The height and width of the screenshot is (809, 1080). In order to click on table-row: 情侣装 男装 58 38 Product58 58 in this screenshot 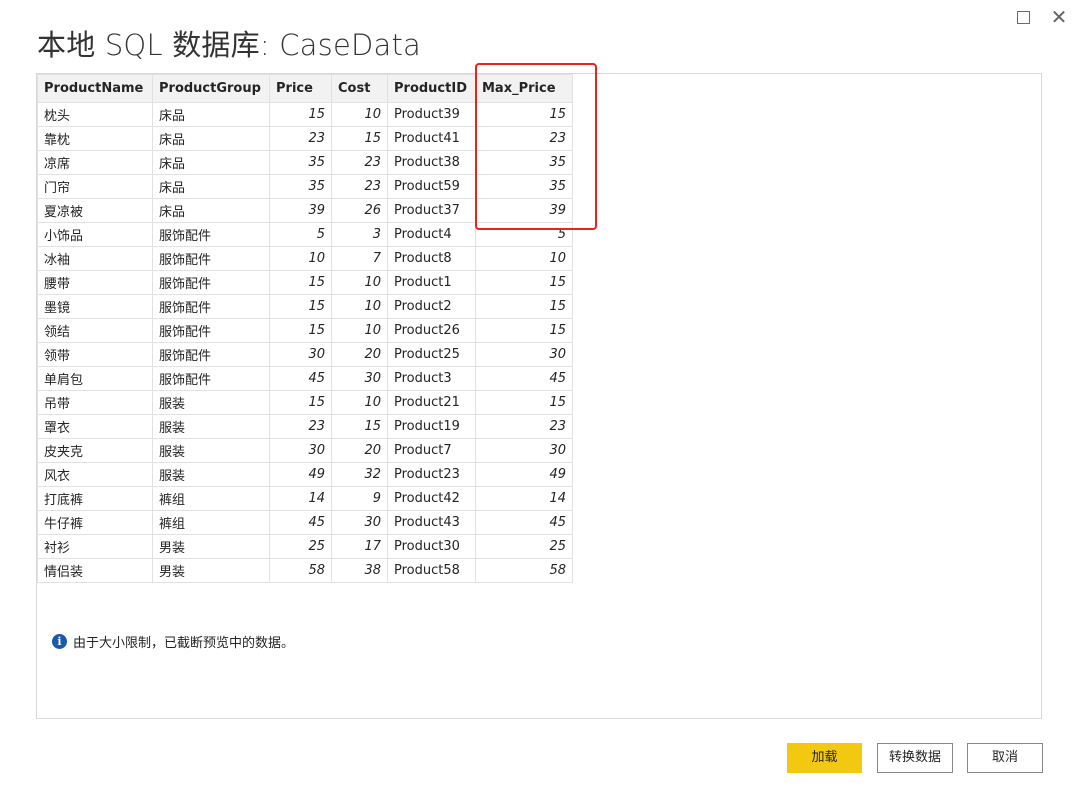, I will do `click(305, 570)`.